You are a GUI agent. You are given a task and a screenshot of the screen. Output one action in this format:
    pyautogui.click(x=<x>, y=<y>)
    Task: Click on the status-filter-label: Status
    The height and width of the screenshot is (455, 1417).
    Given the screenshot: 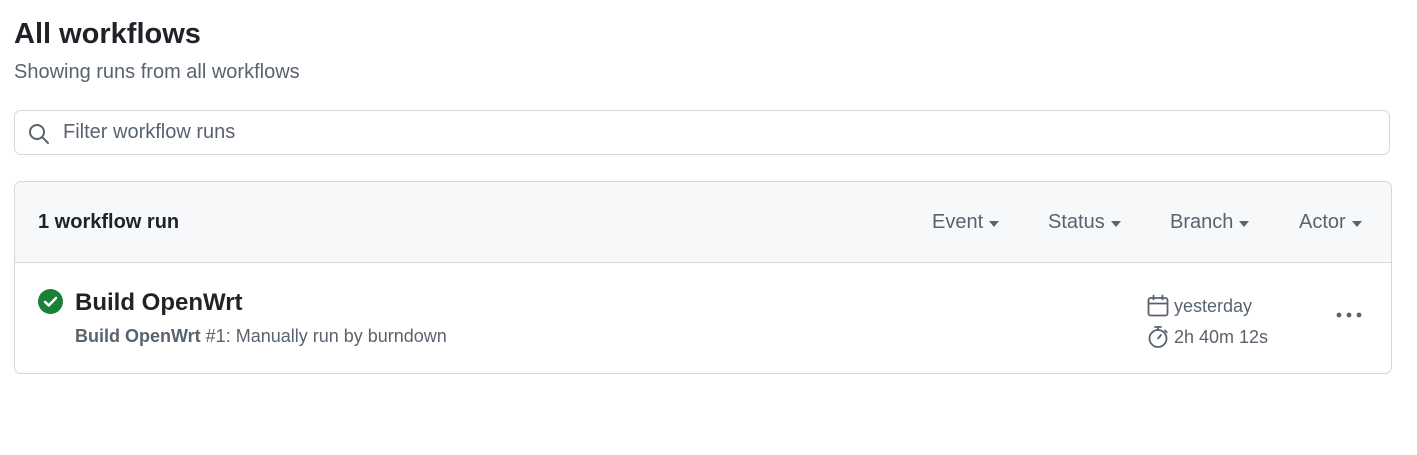 What is the action you would take?
    pyautogui.click(x=1076, y=222)
    